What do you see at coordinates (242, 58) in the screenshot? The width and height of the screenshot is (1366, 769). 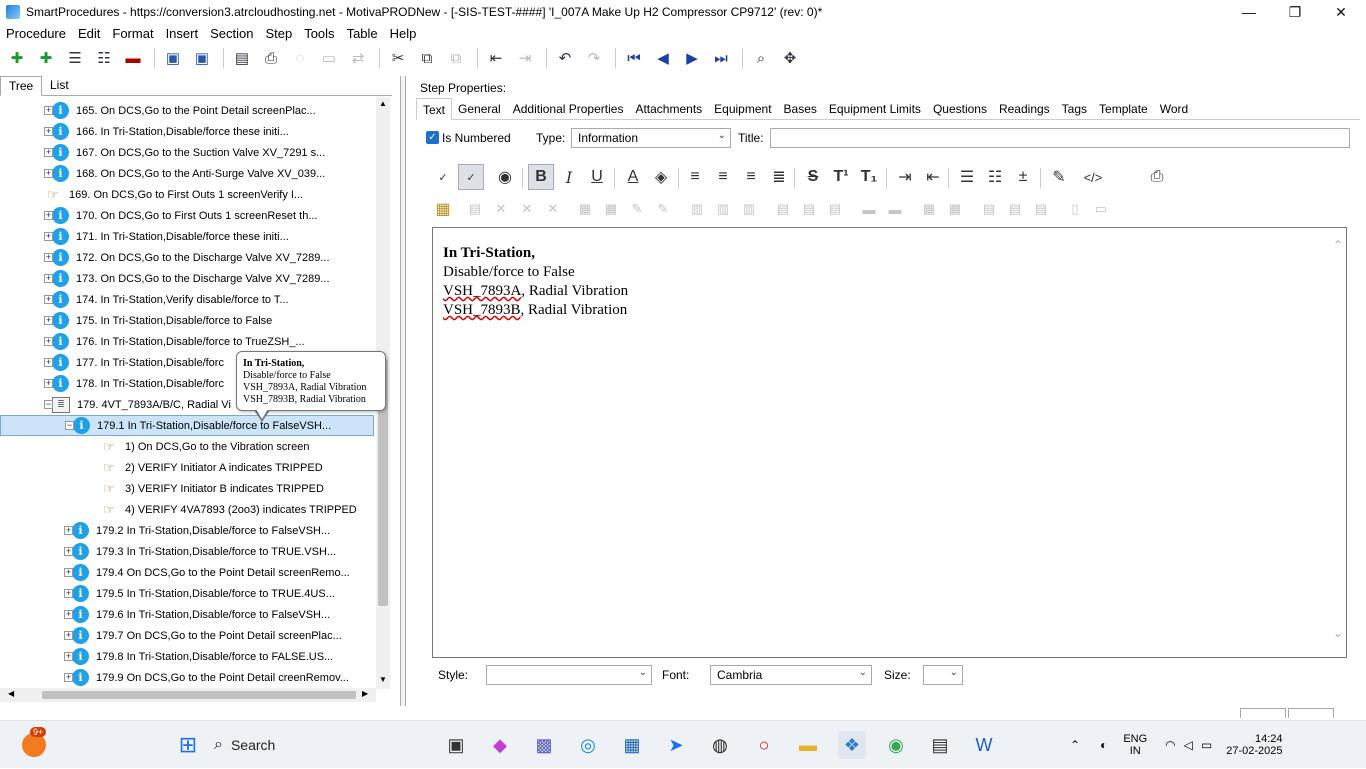 I see `publish-icon: ▤` at bounding box center [242, 58].